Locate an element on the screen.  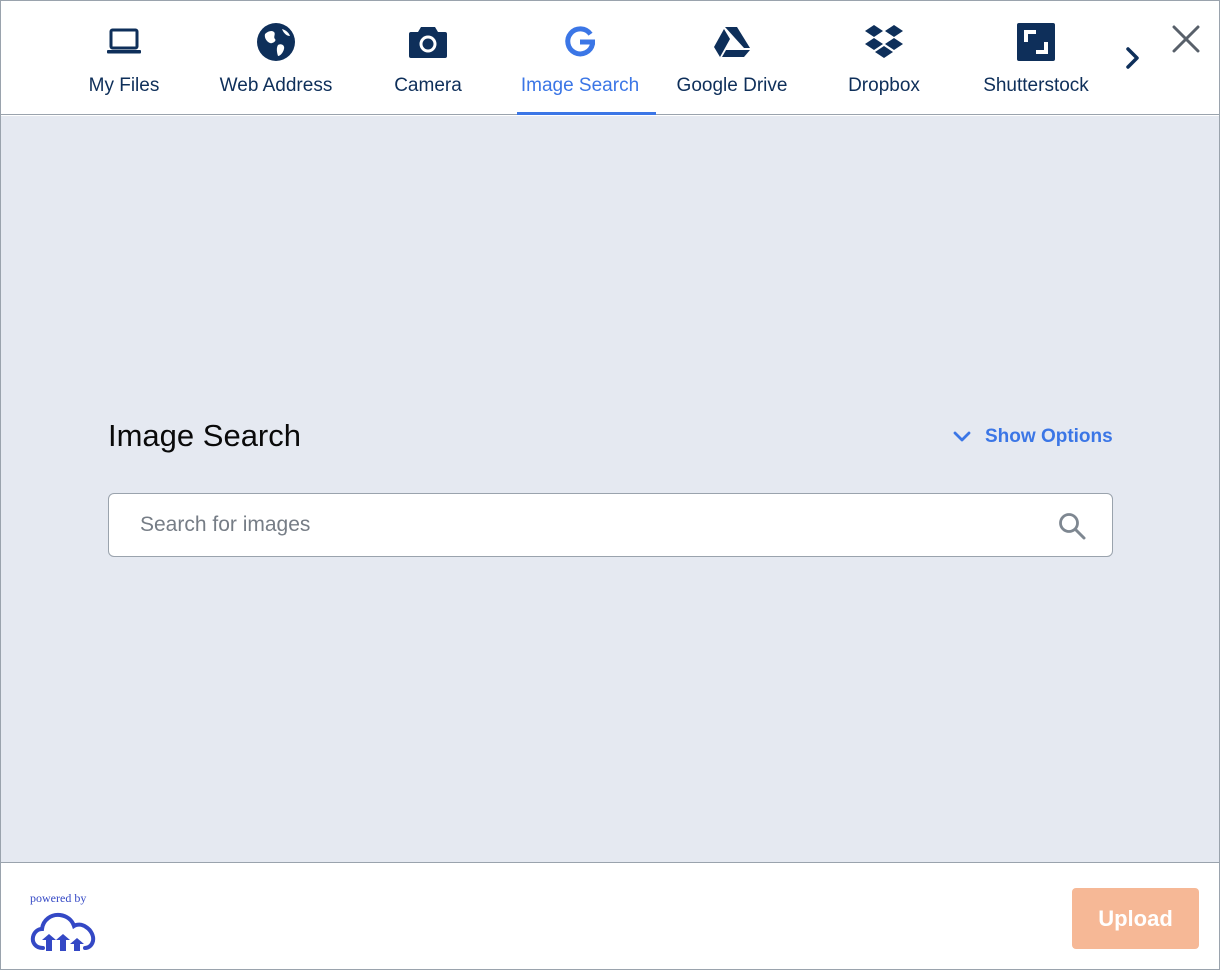
tab-my-files: My Files is located at coordinates (124, 58).